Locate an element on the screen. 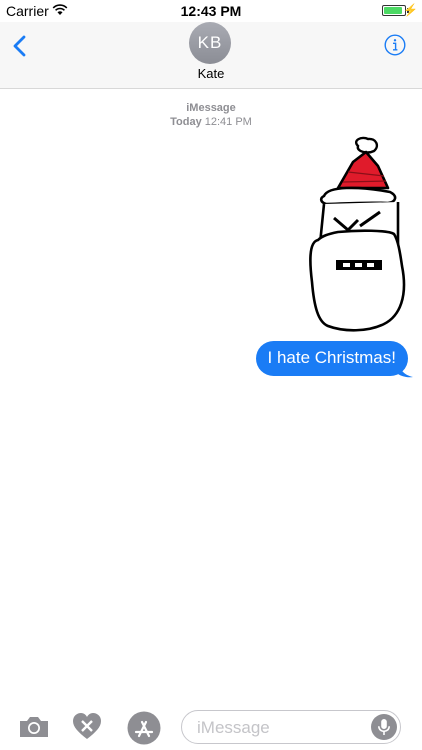 The width and height of the screenshot is (422, 750). microphone-button is located at coordinates (384, 727).